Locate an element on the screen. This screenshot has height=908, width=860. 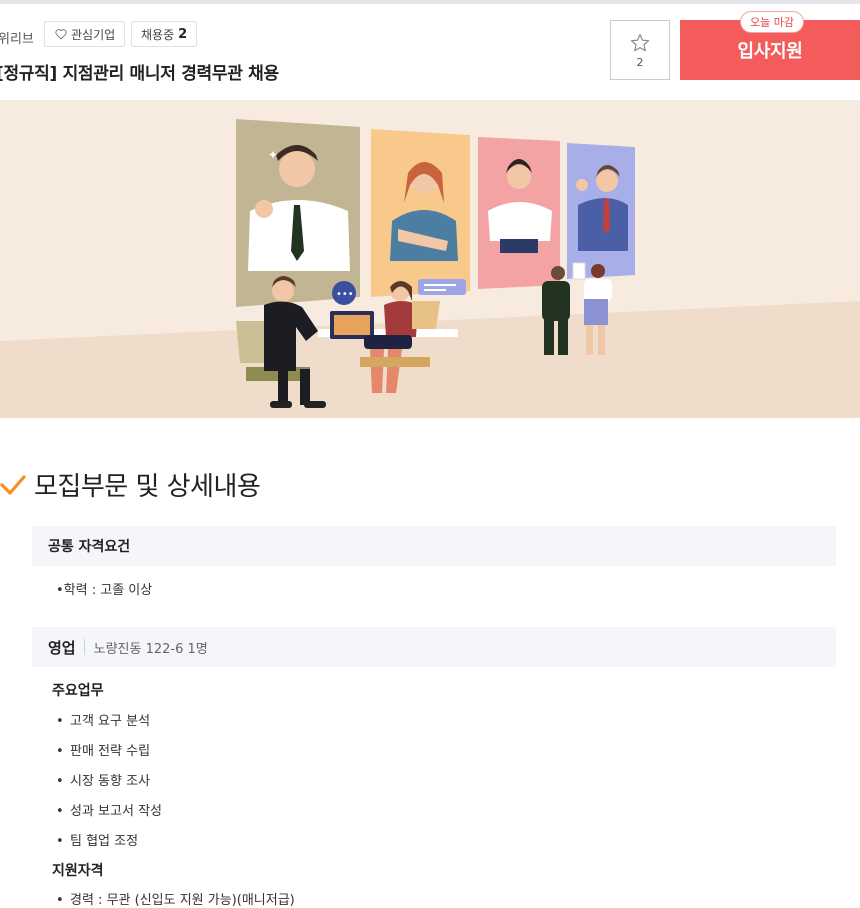
position-location: 노량진동 122-6 1명 is located at coordinates (150, 649).